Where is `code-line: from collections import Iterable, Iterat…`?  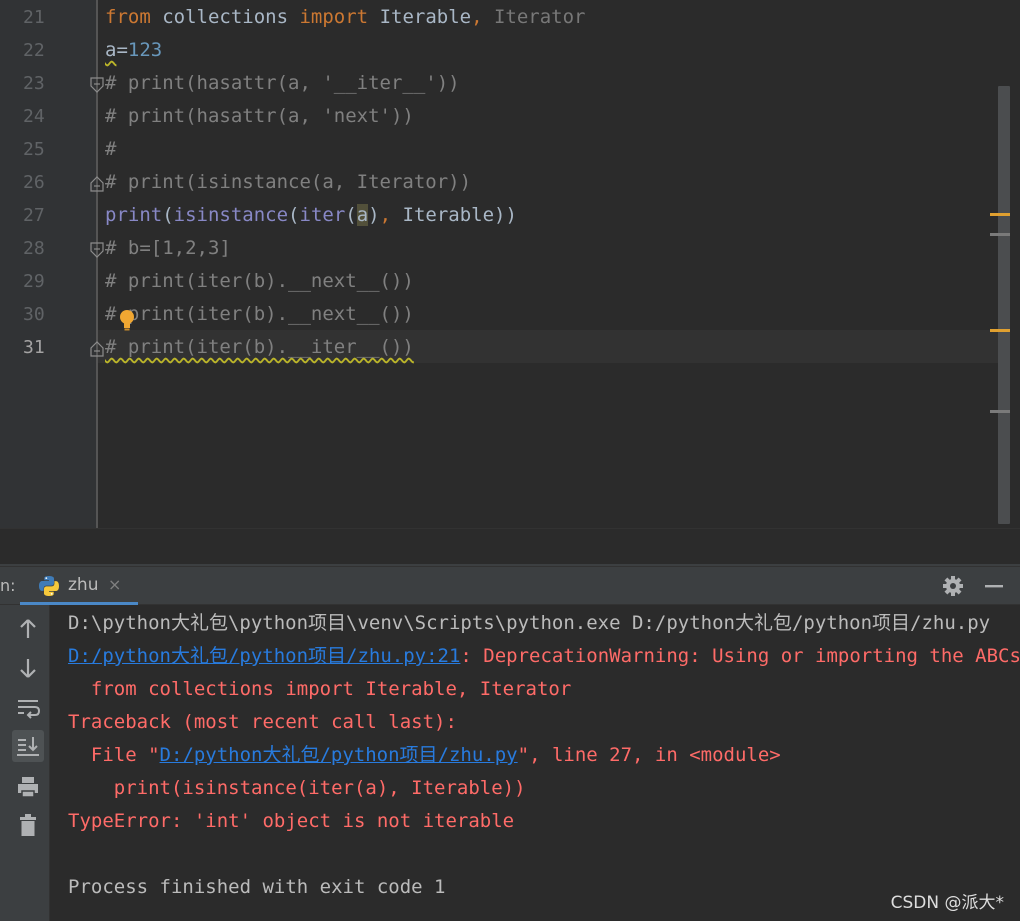
code-line: from collections import Iterable, Iterat… is located at coordinates (345, 17).